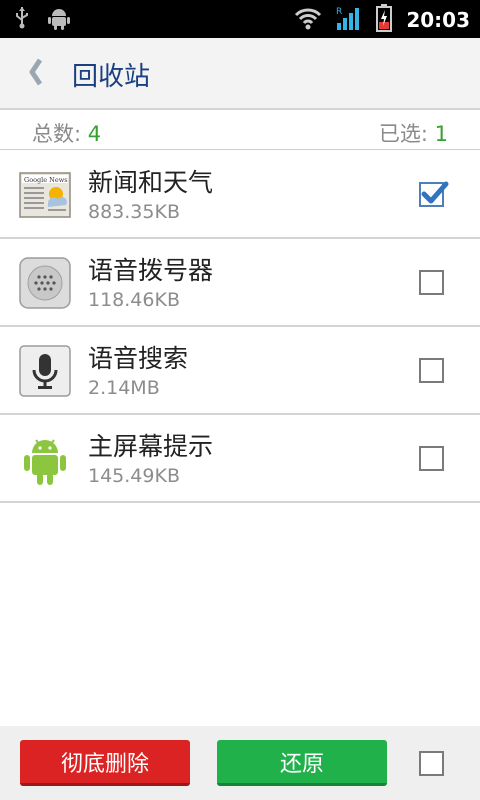  I want to click on select-all-checkbox, so click(431, 763).